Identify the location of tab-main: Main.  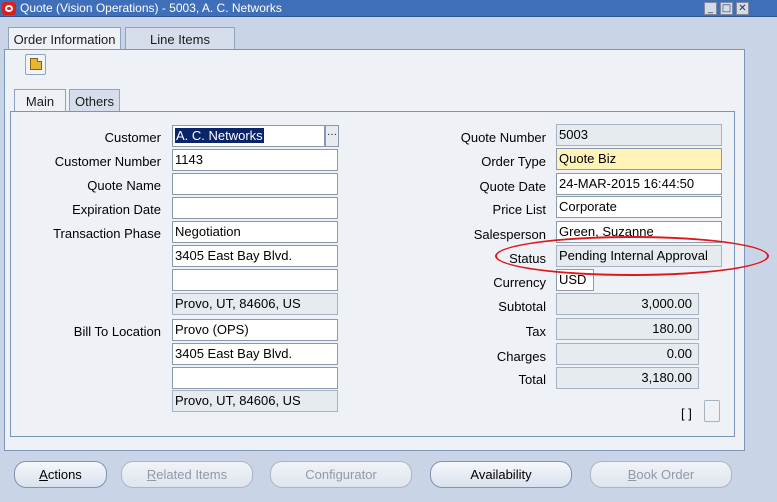
(40, 100).